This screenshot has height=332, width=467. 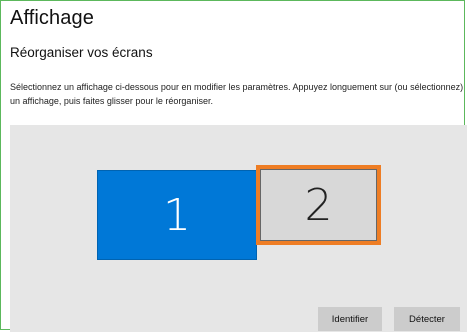 I want to click on display-1-number: 1, so click(x=177, y=215).